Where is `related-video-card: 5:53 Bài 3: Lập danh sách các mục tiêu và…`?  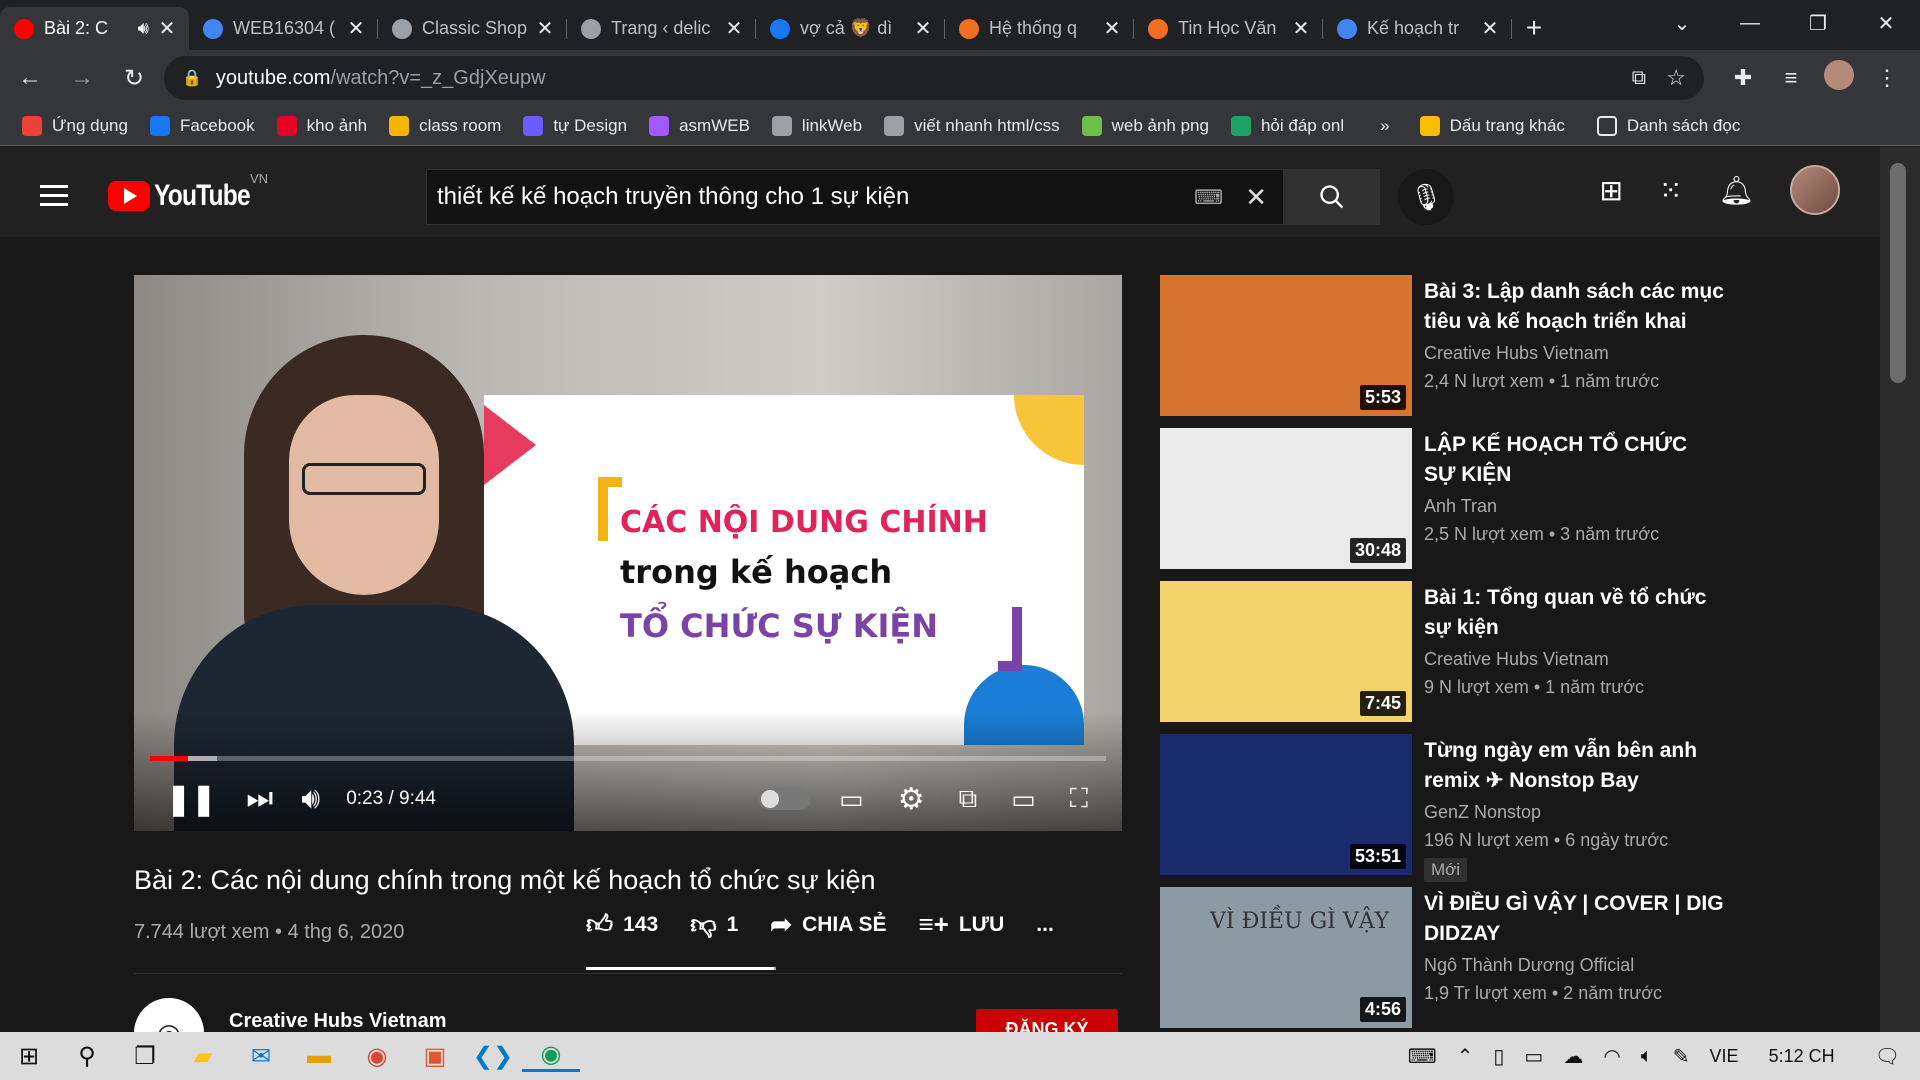 related-video-card: 5:53 Bài 3: Lập danh sách các mục tiêu và… is located at coordinates (1442, 351).